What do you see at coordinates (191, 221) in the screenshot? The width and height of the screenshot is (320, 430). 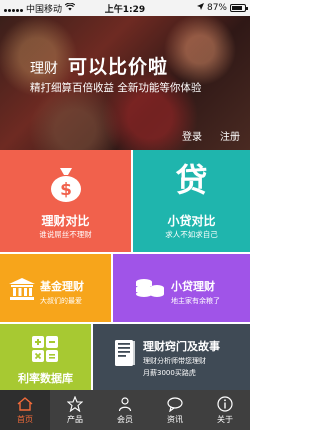 I see `tile-xiaodai-title: 小贷对比` at bounding box center [191, 221].